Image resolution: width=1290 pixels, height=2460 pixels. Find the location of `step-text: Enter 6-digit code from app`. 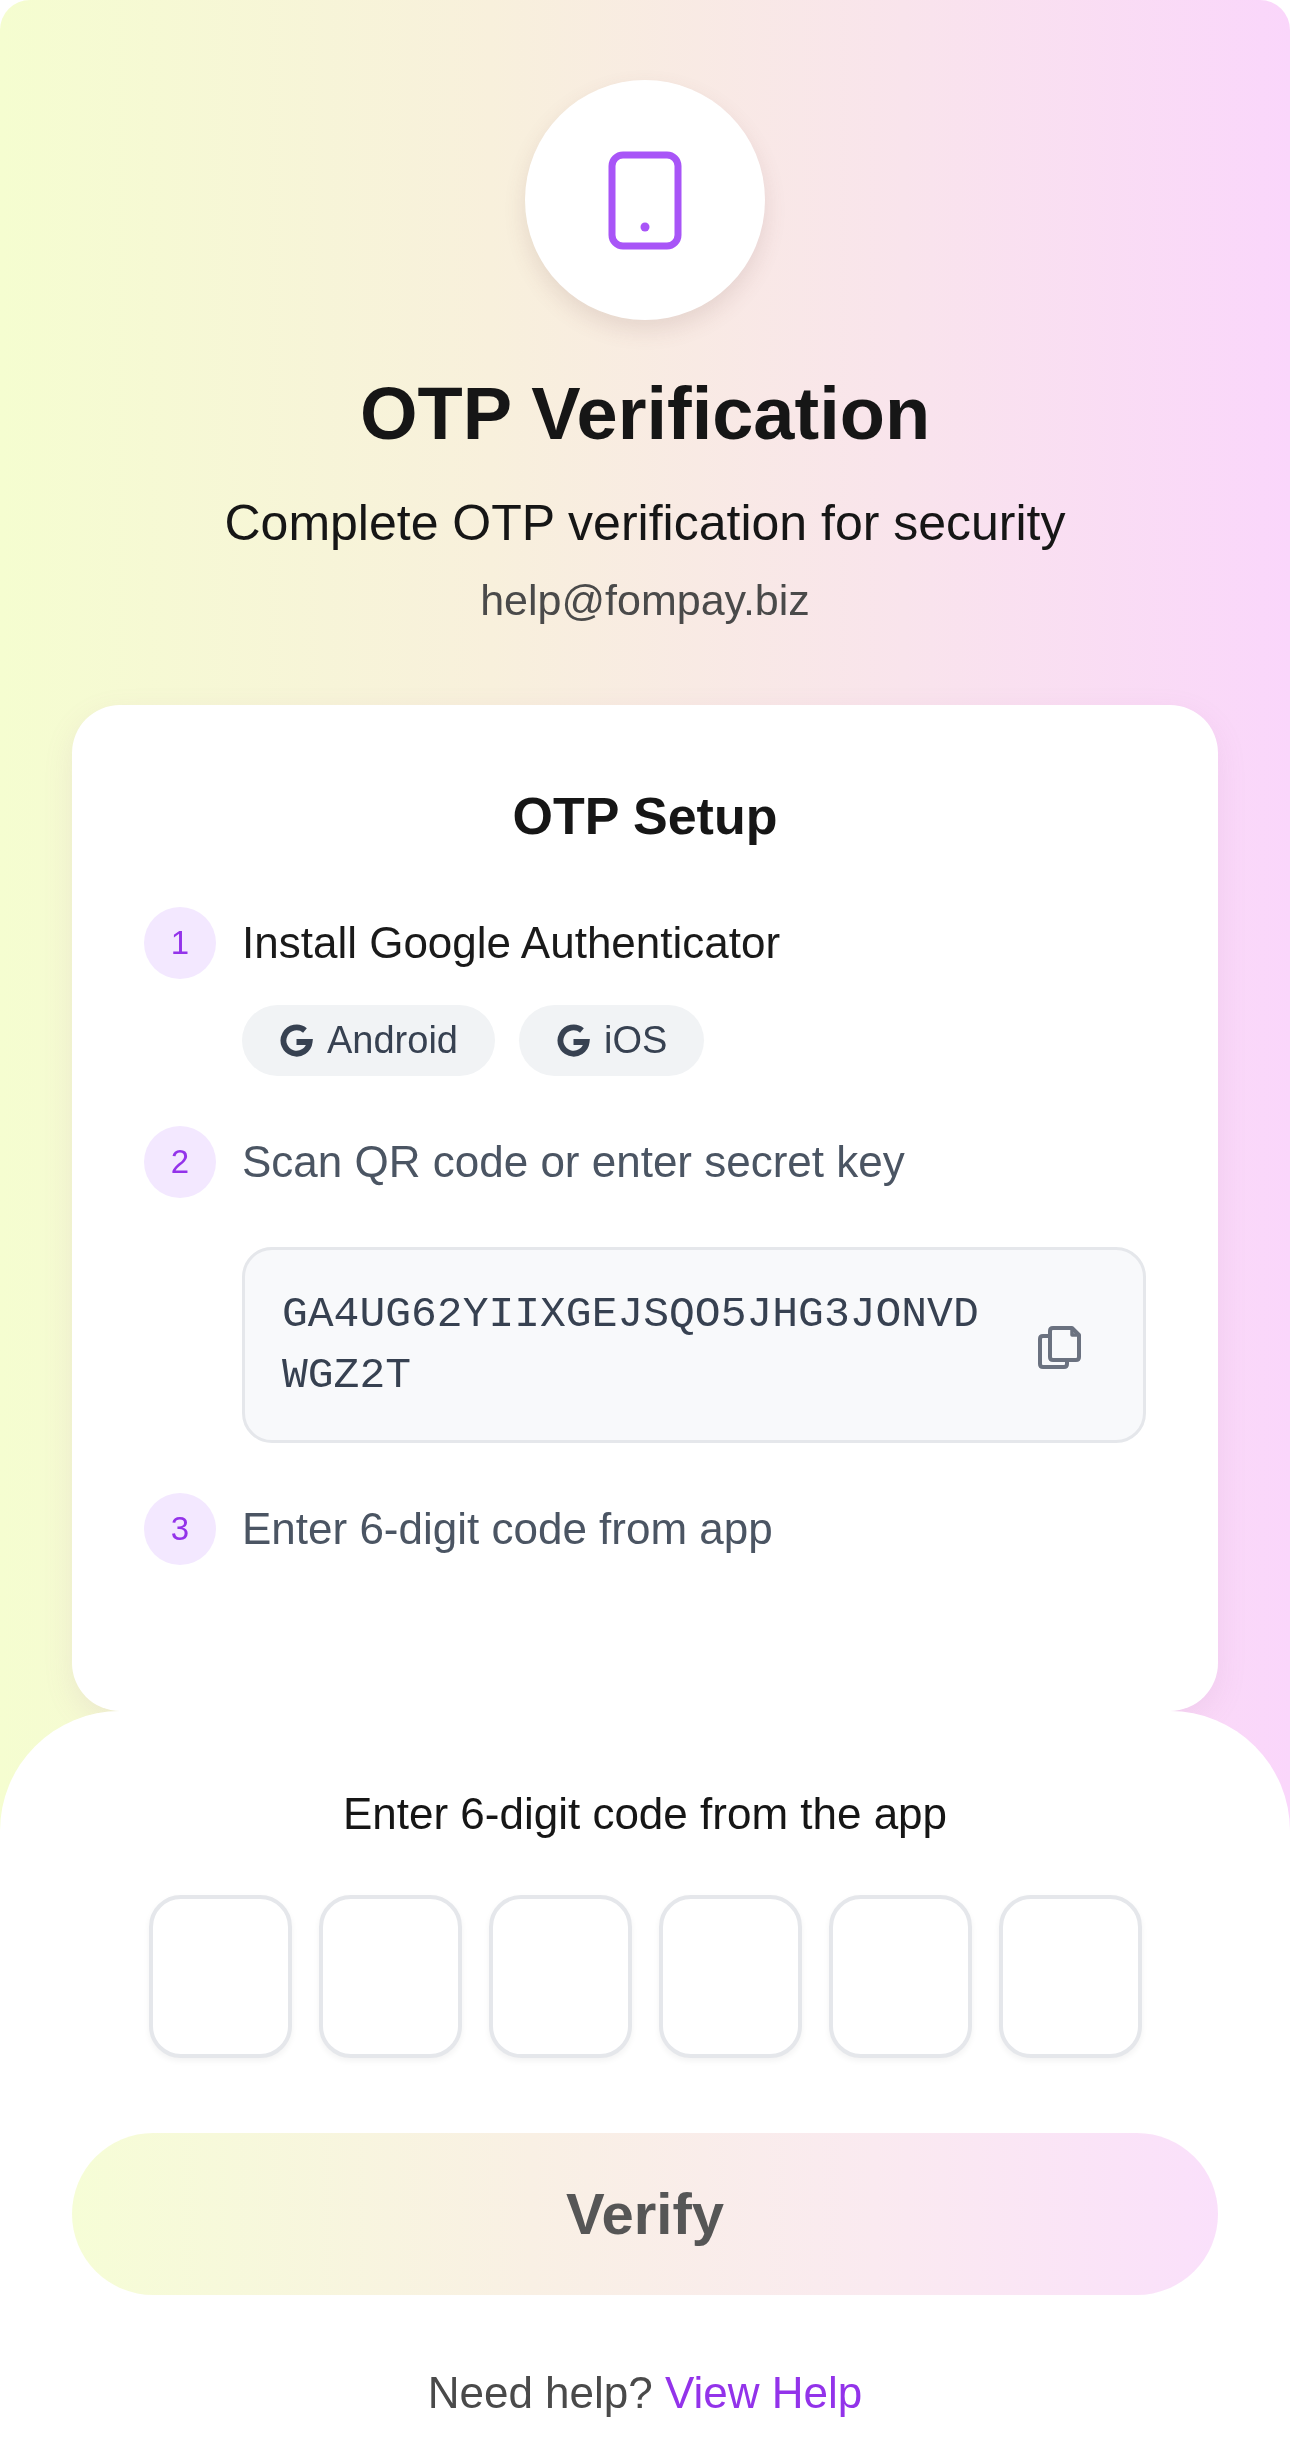

step-text: Enter 6-digit code from app is located at coordinates (507, 1528).